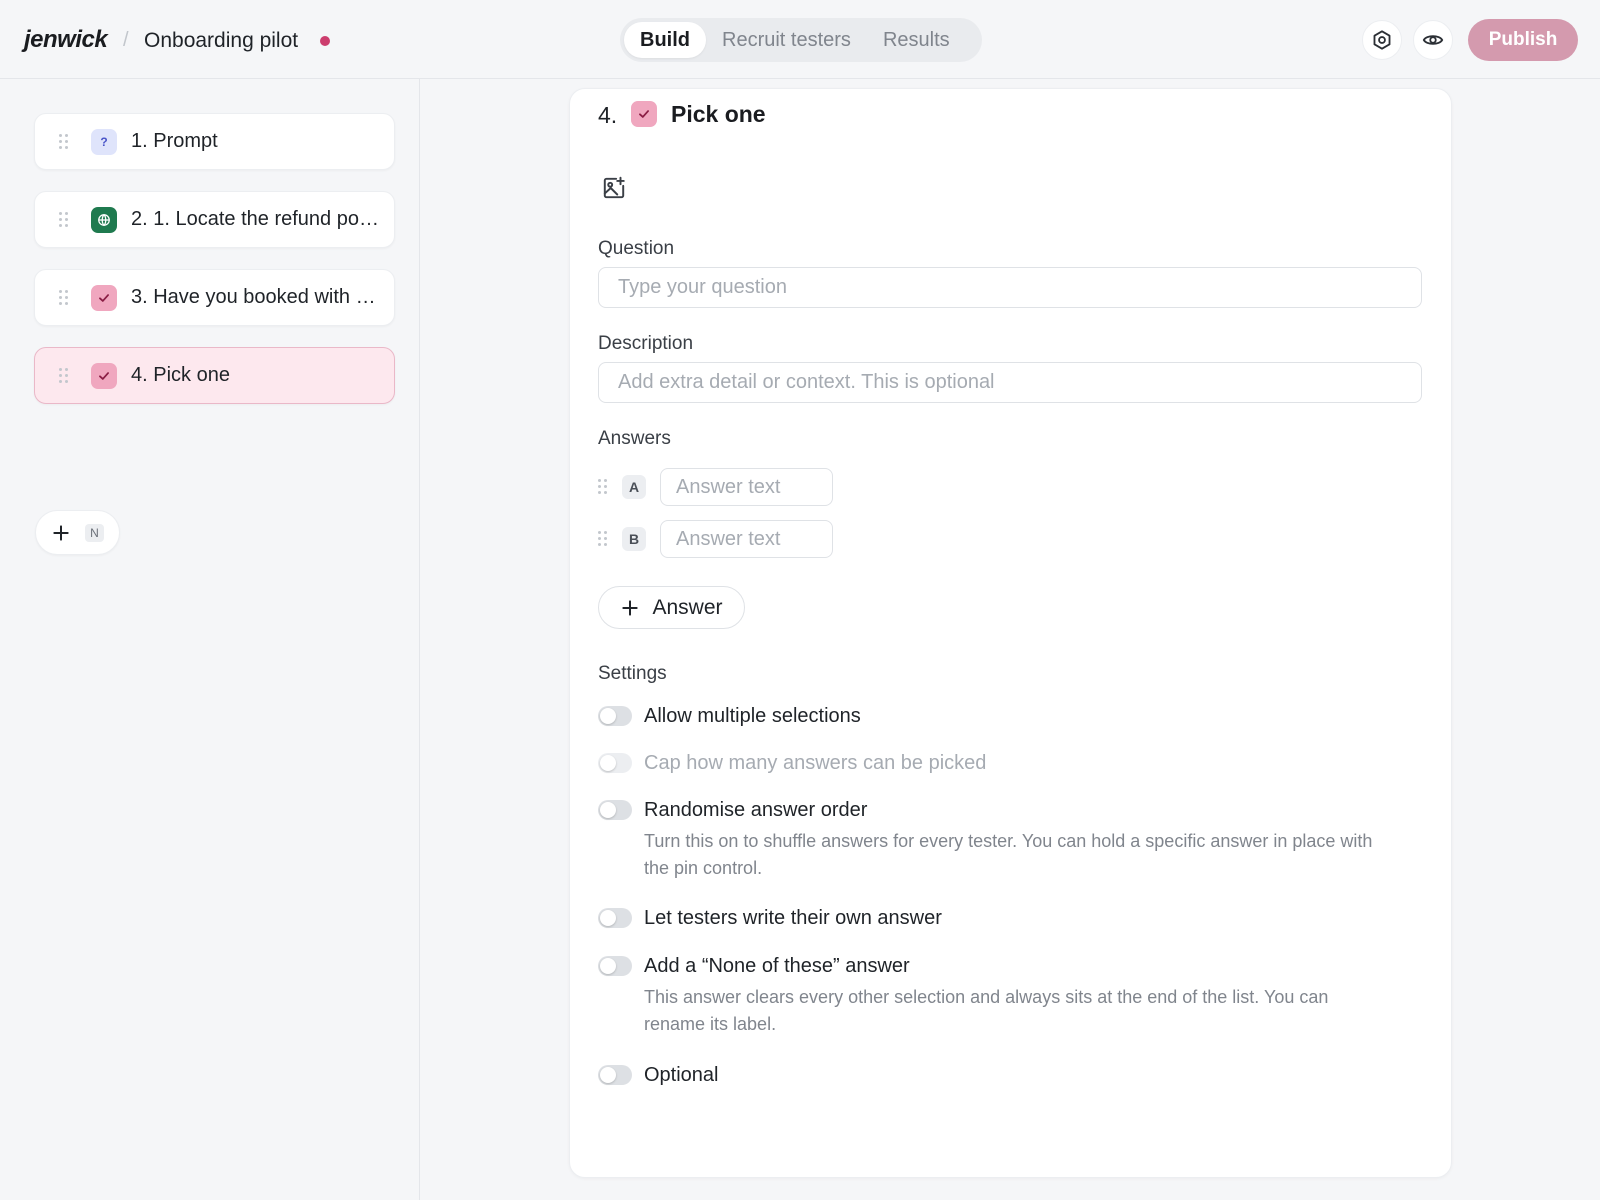 Image resolution: width=1600 pixels, height=1200 pixels. What do you see at coordinates (681, 1075) in the screenshot?
I see `setting-label: Optional` at bounding box center [681, 1075].